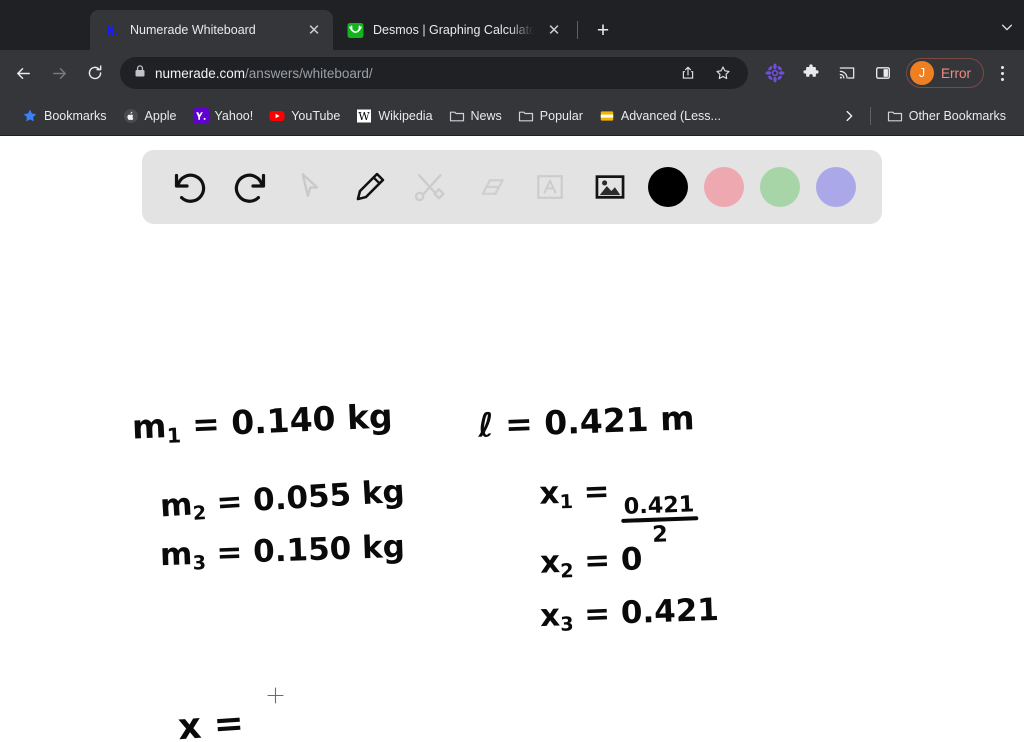 The height and width of the screenshot is (742, 1024). Describe the element at coordinates (370, 187) in the screenshot. I see `pencil-tool` at that location.